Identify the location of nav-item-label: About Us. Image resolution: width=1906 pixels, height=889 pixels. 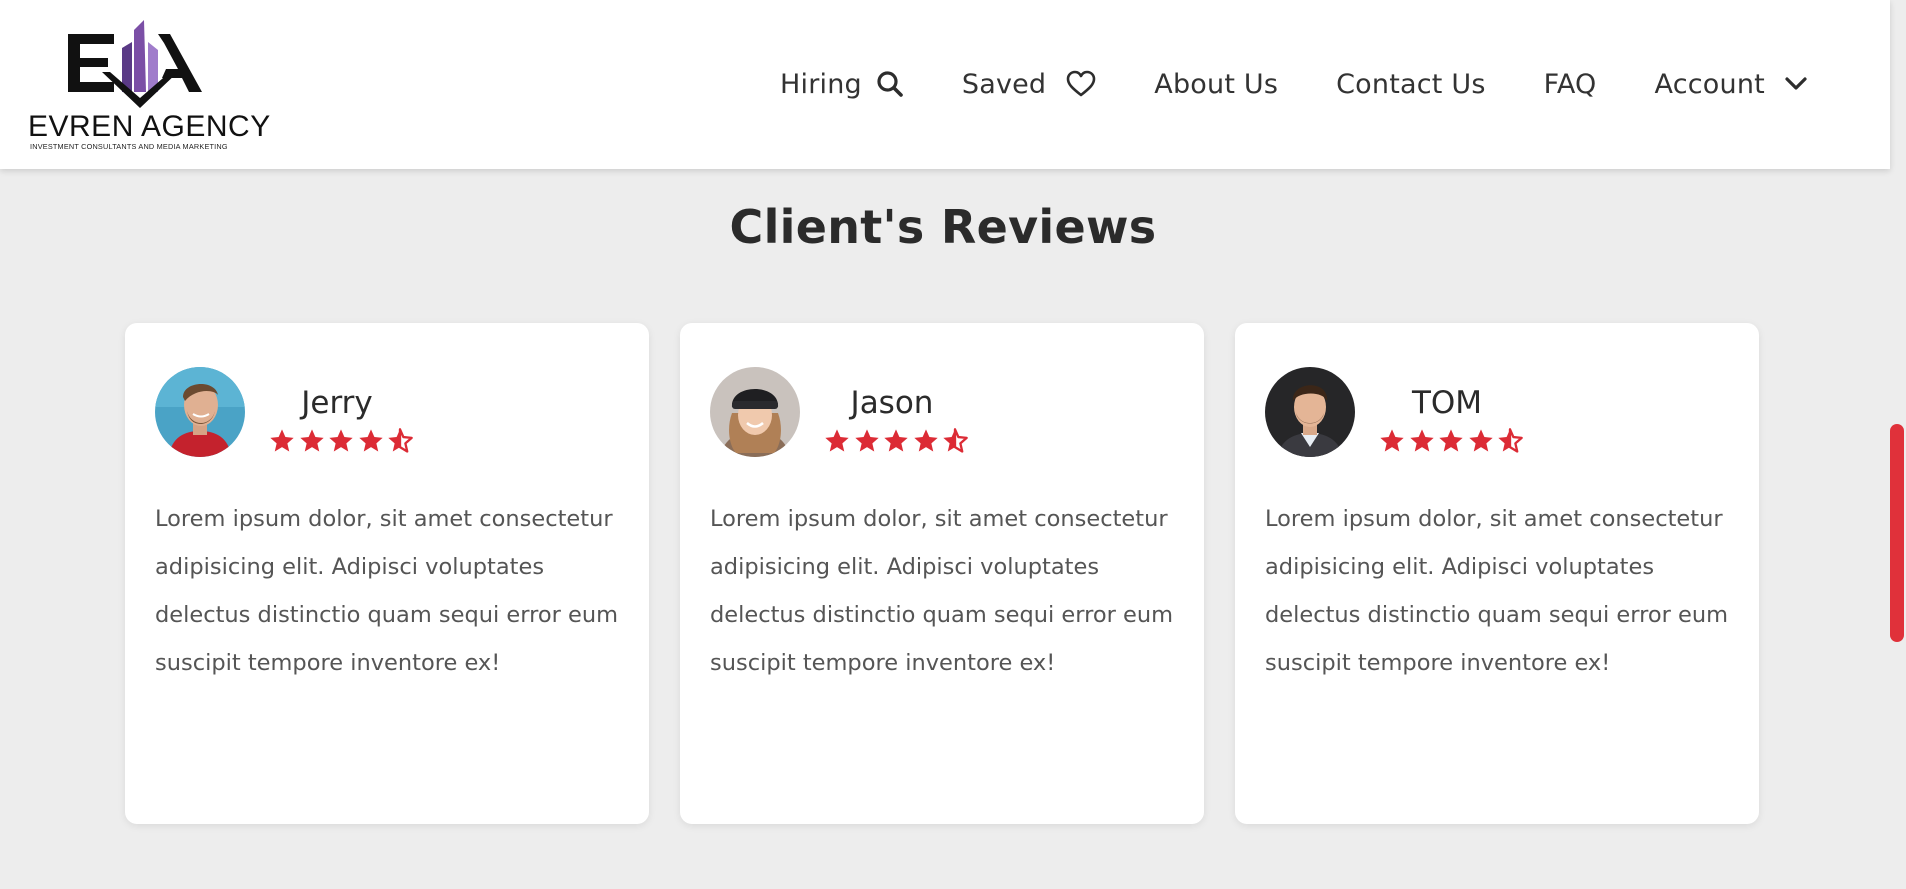
(1216, 84).